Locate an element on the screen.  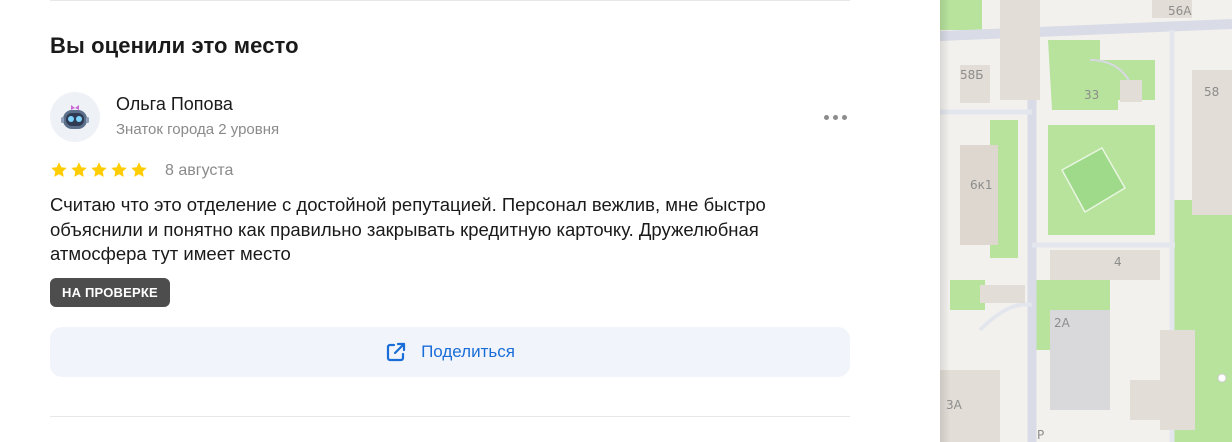
map-label-33: 33 is located at coordinates (1092, 95).